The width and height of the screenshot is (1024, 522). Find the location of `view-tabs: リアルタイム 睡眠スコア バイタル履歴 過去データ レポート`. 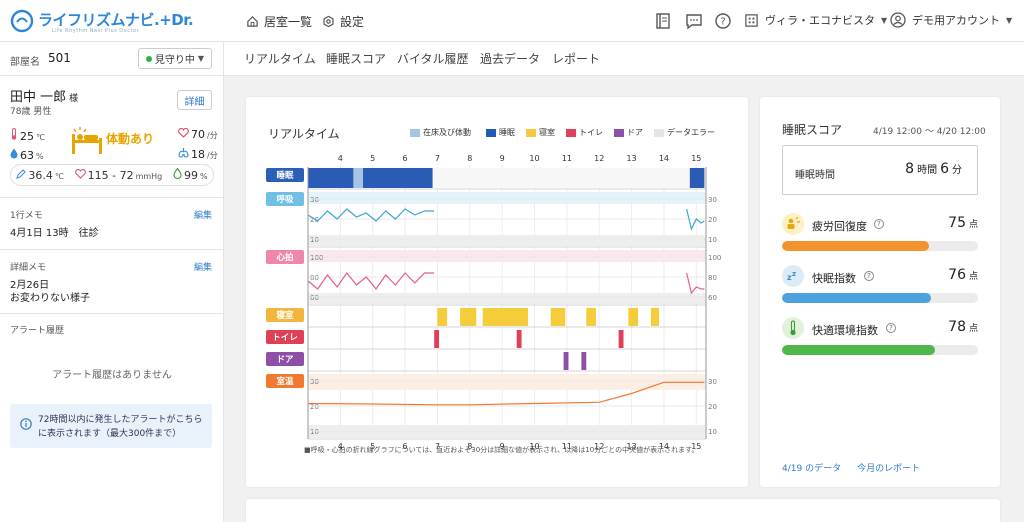

view-tabs: リアルタイム 睡眠スコア バイタル履歴 過去データ レポート is located at coordinates (624, 59).